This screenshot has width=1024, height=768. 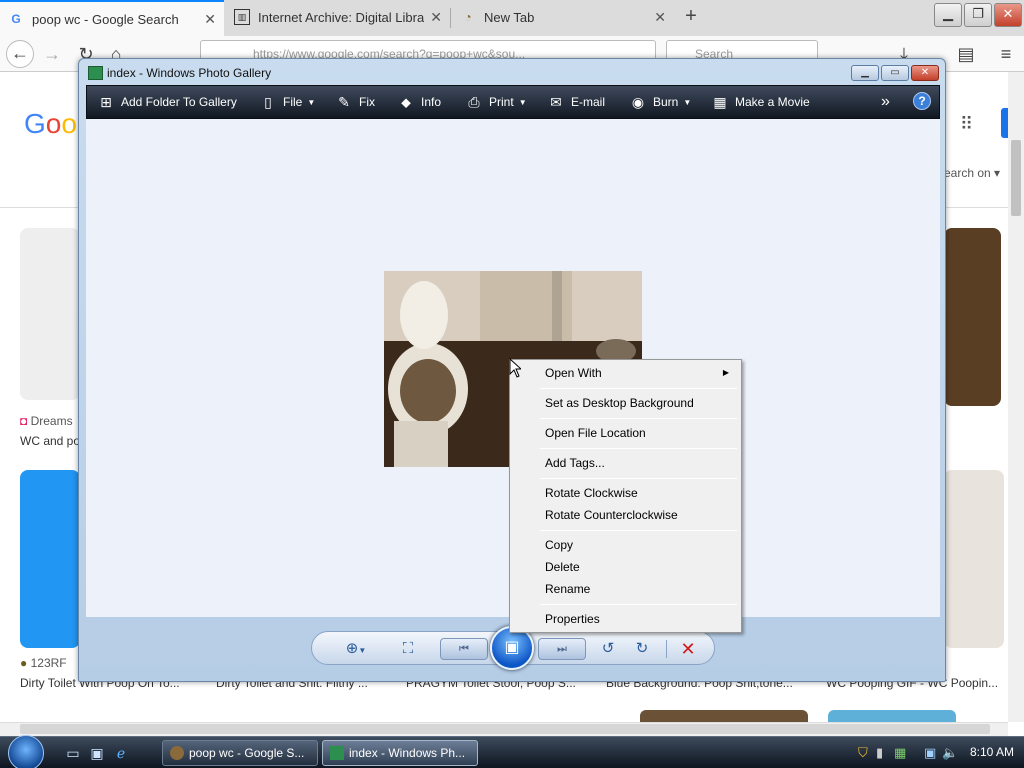 What do you see at coordinates (930, 753) in the screenshot?
I see `monitor-icon: ▣` at bounding box center [930, 753].